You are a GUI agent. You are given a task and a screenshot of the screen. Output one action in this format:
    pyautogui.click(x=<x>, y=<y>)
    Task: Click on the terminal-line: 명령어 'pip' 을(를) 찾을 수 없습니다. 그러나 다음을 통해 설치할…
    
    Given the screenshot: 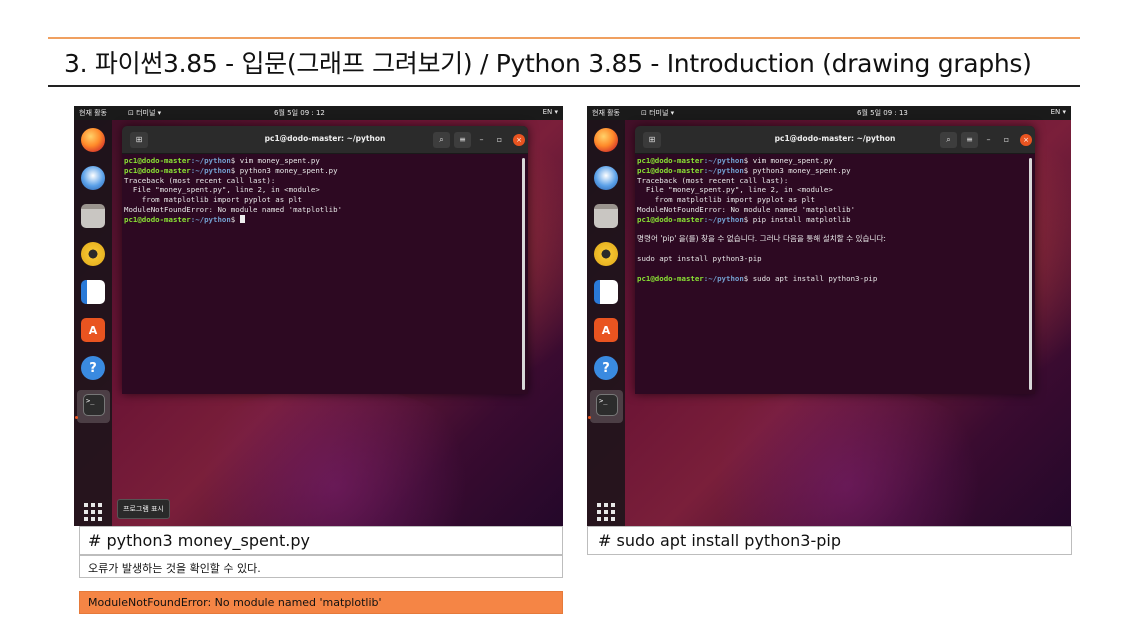 What is the action you would take?
    pyautogui.click(x=761, y=239)
    